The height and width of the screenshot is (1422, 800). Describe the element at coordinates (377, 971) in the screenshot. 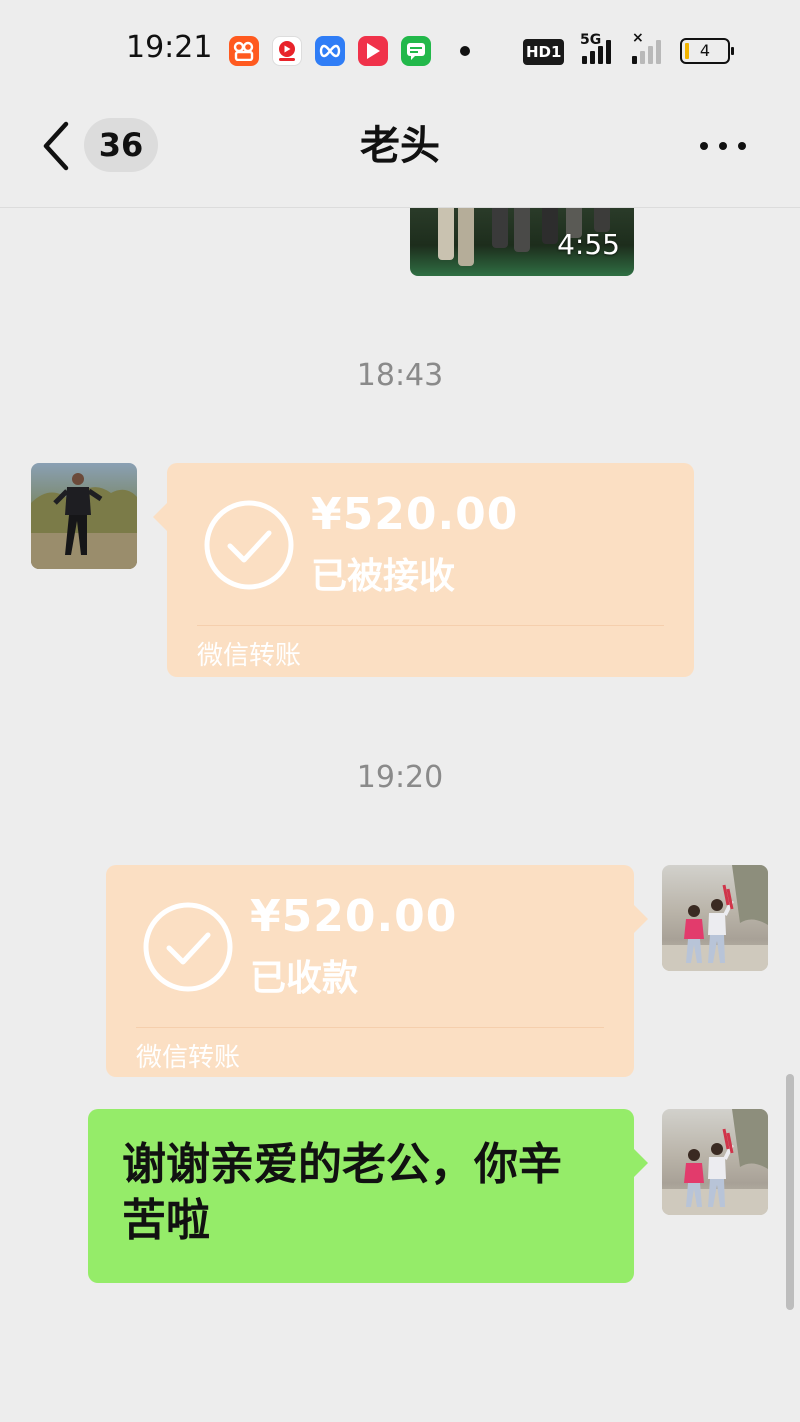

I see `transfer-card-collected: ¥520.00 已收款 微信转账` at that location.